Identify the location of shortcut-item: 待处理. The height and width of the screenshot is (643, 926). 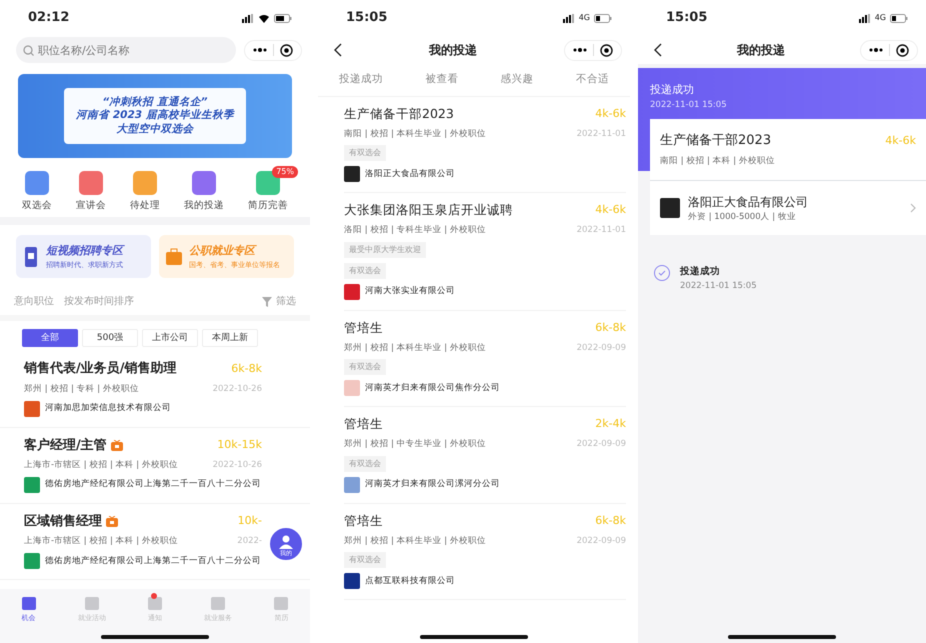
(145, 190).